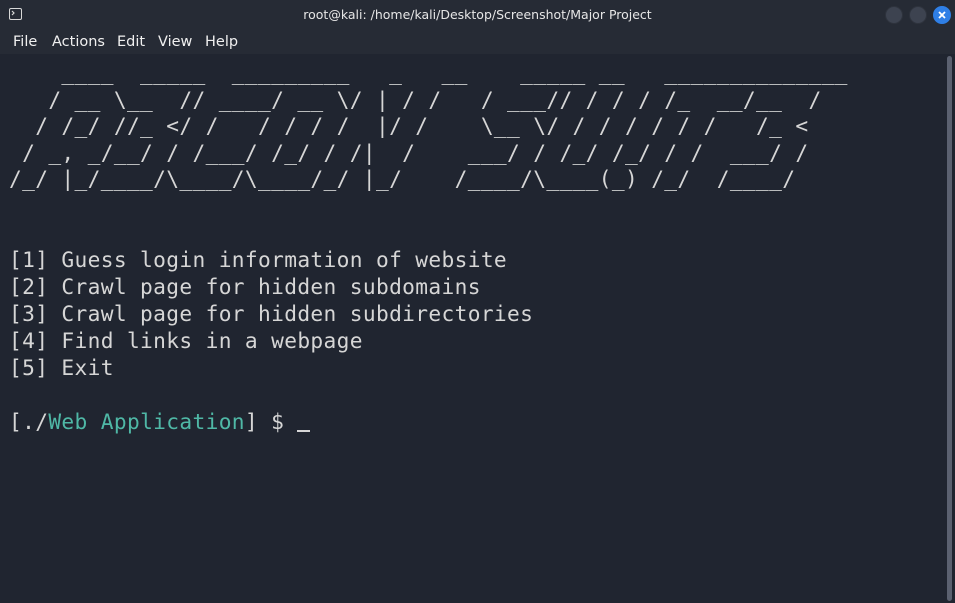 Image resolution: width=955 pixels, height=603 pixels. I want to click on command-prompt: [./Web Application] $, so click(160, 421).